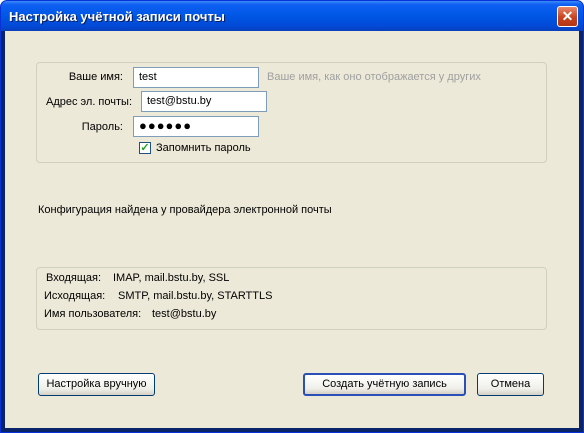  I want to click on create-account-button: Создать учётную запись, so click(384, 384).